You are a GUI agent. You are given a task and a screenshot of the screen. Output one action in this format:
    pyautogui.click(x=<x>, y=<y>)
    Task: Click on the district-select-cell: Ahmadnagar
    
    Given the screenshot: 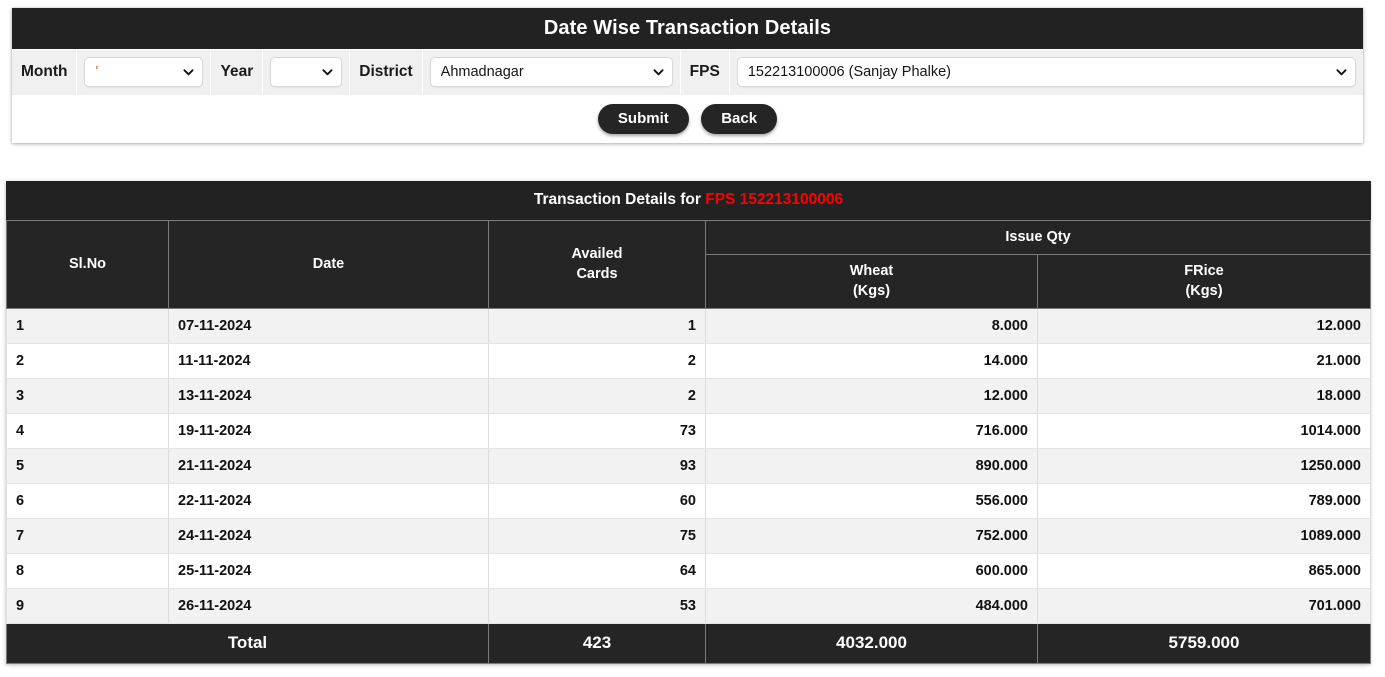 What is the action you would take?
    pyautogui.click(x=551, y=72)
    